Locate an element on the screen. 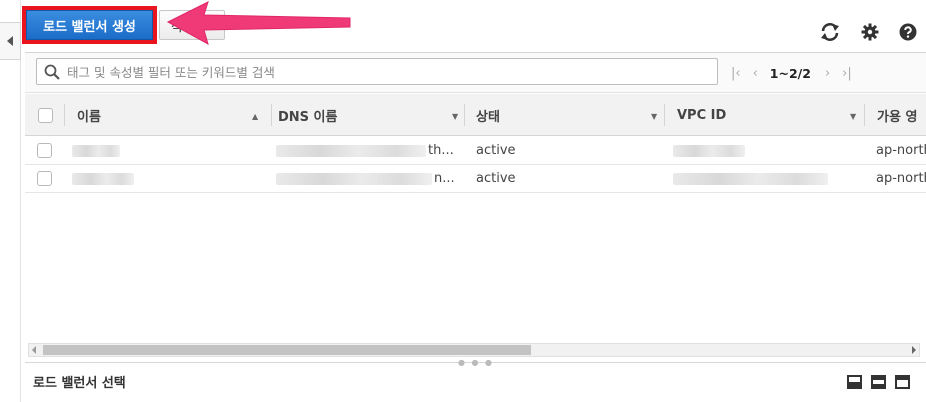  column-dns-label: DNS 이름 is located at coordinates (308, 117).